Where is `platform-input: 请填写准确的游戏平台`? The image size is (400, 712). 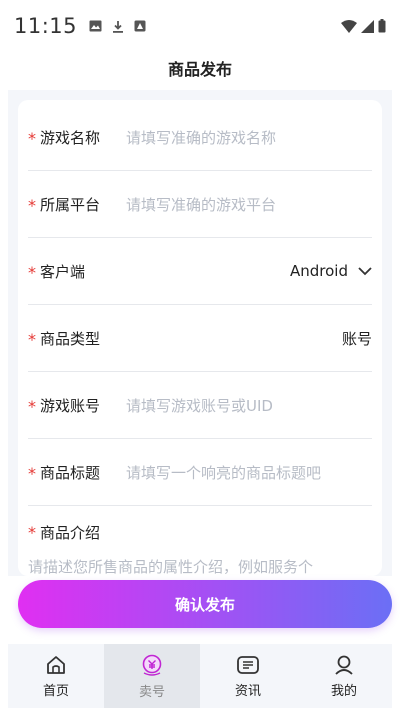 platform-input: 请填写准确的游戏平台 is located at coordinates (249, 204).